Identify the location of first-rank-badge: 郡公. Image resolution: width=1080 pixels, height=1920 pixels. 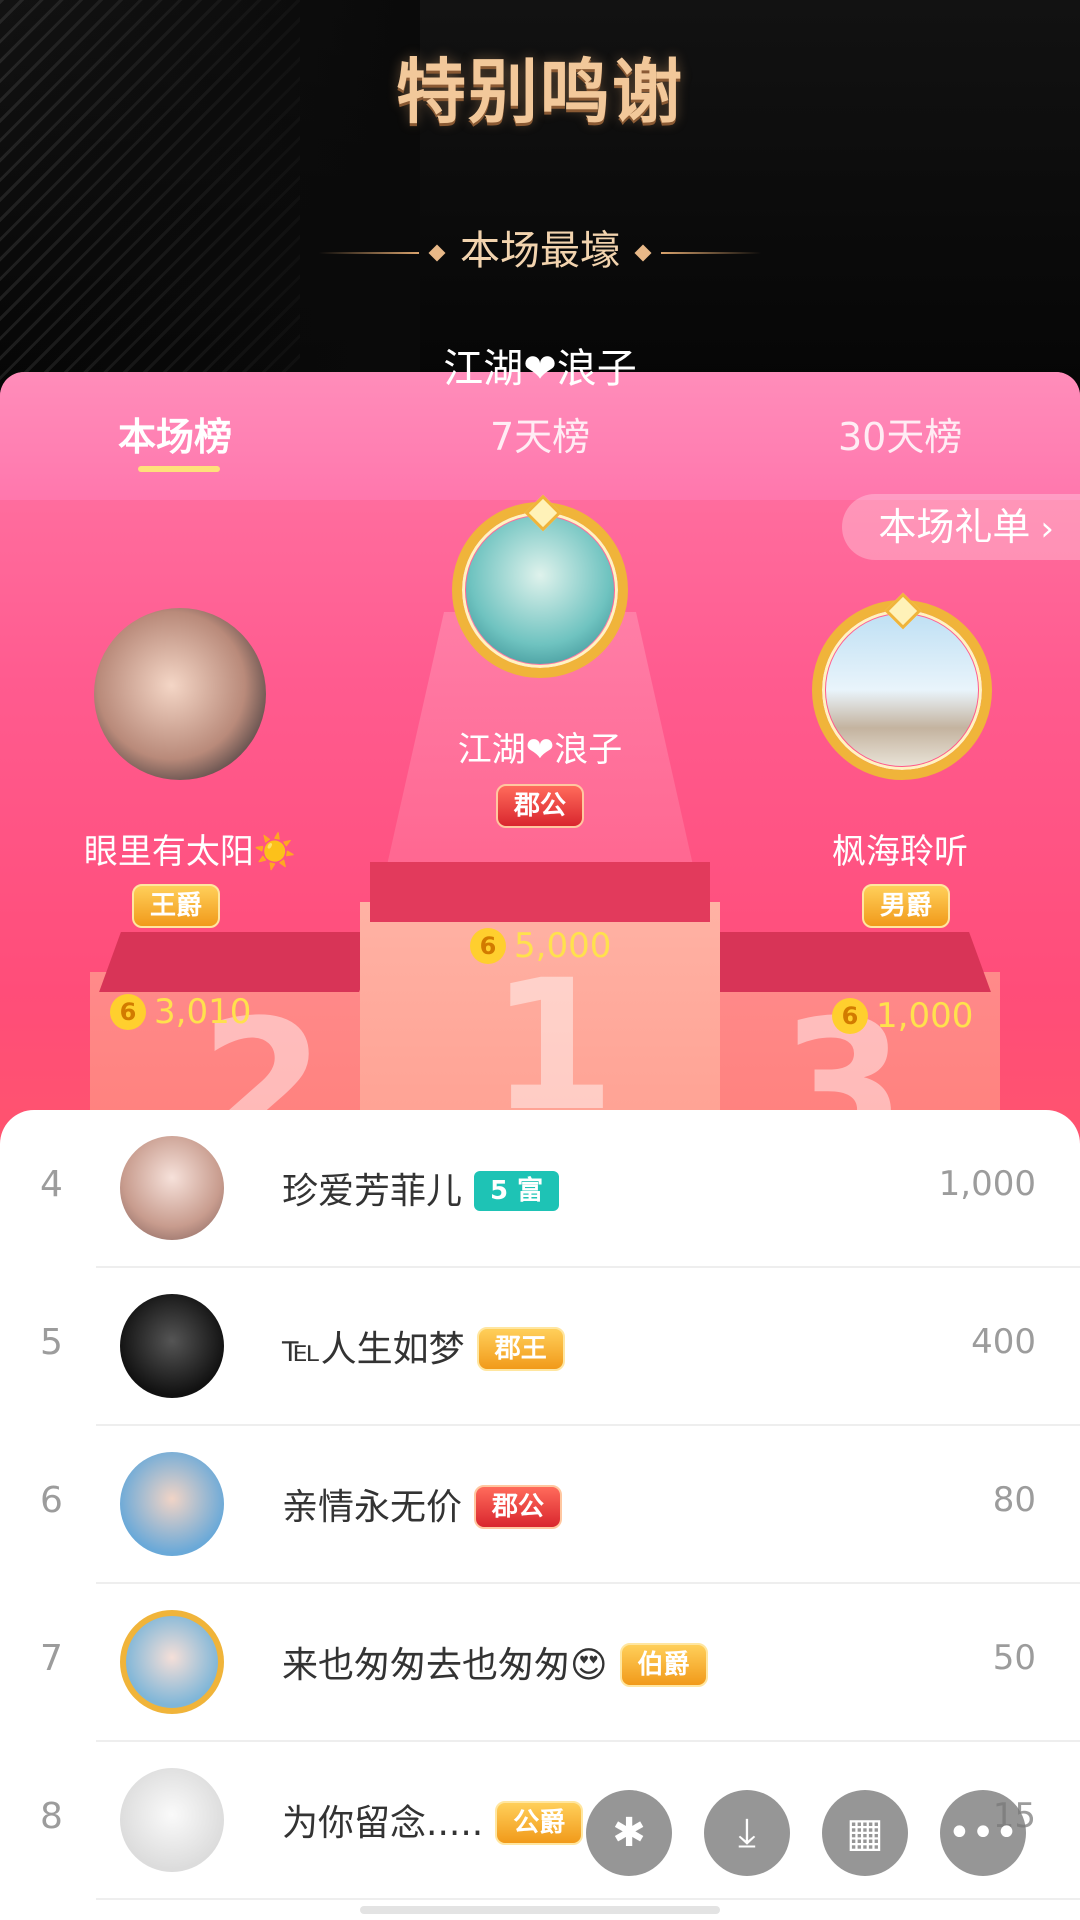
(540, 806).